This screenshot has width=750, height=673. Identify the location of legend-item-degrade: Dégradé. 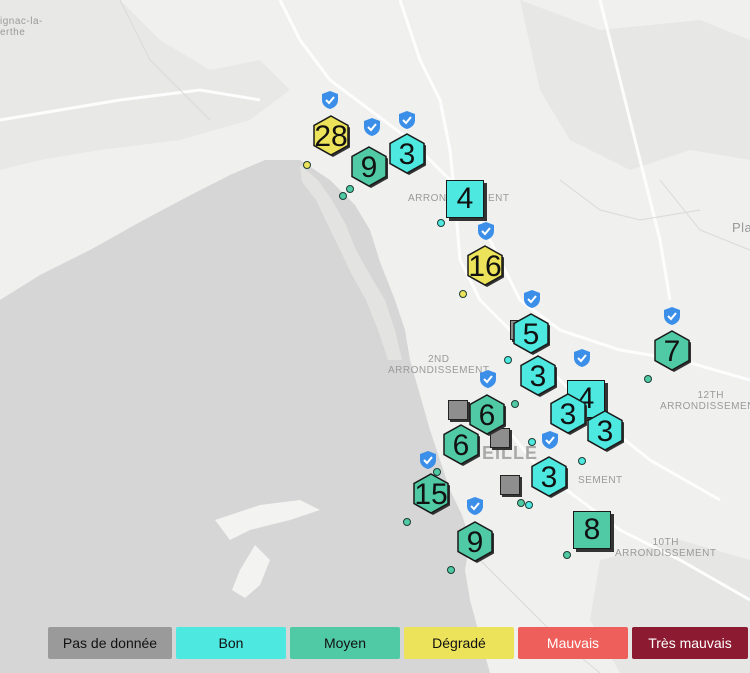
(459, 643).